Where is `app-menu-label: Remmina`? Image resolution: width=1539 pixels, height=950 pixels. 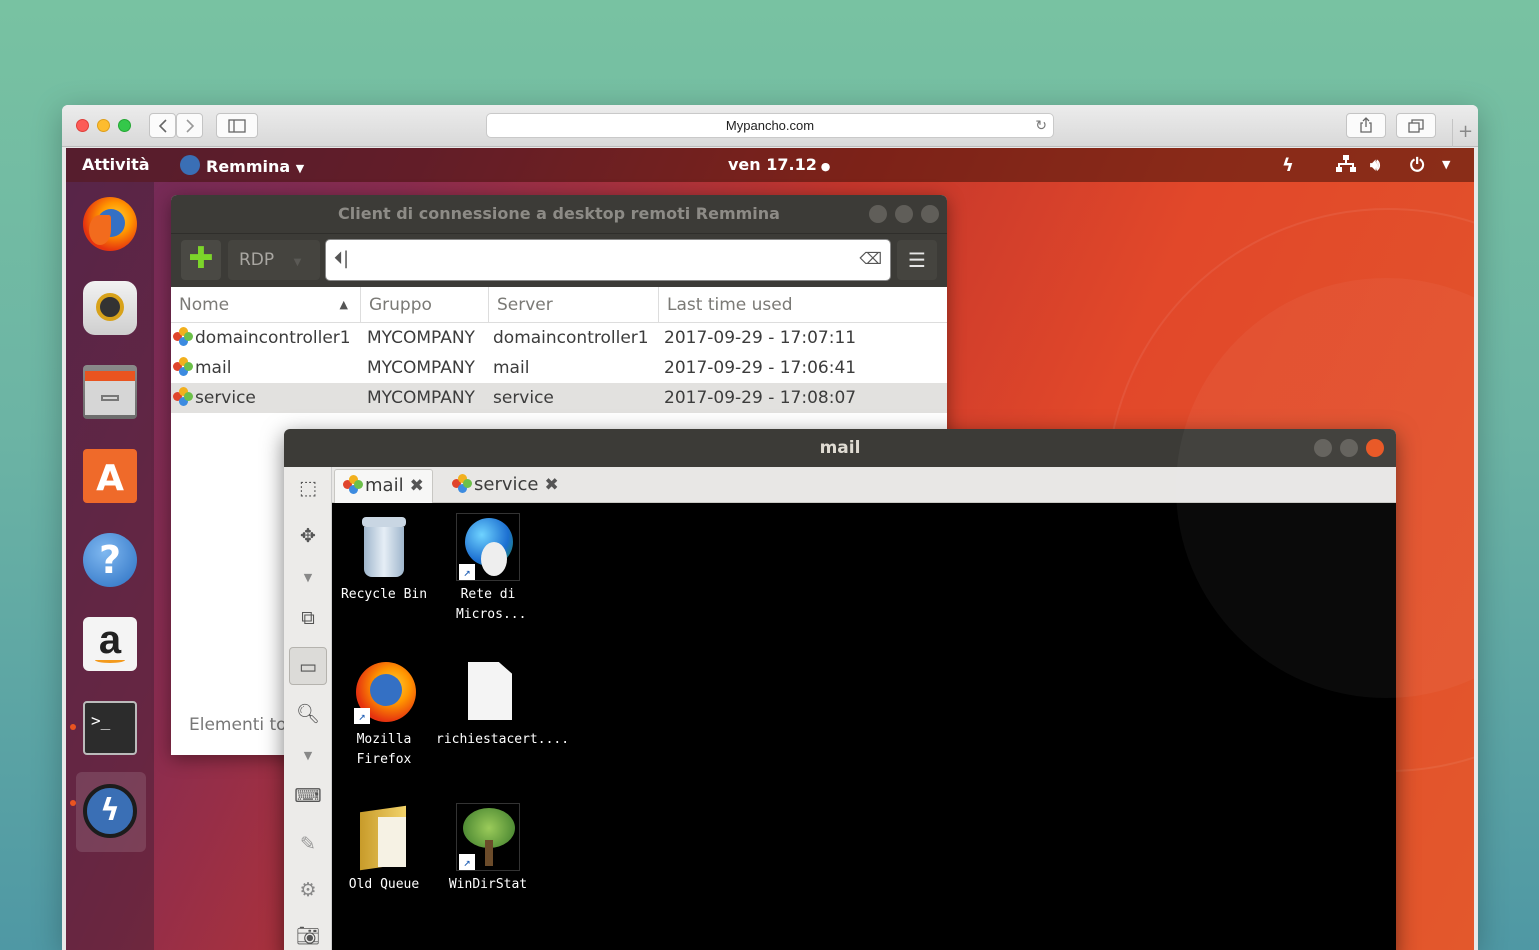 app-menu-label: Remmina is located at coordinates (248, 166).